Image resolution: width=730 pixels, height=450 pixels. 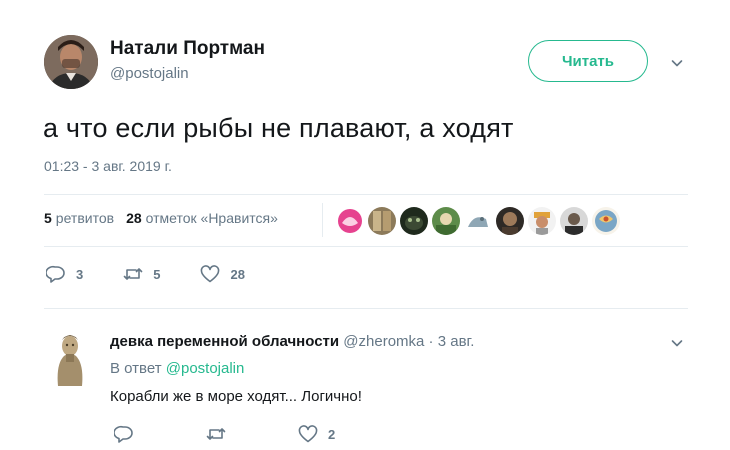 What do you see at coordinates (48, 218) in the screenshot?
I see `retweets-count: 5` at bounding box center [48, 218].